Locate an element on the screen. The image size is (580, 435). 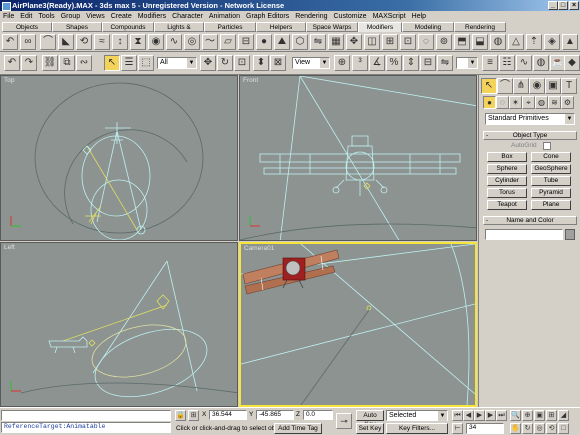
menu-customize: Customize is located at coordinates (350, 16).